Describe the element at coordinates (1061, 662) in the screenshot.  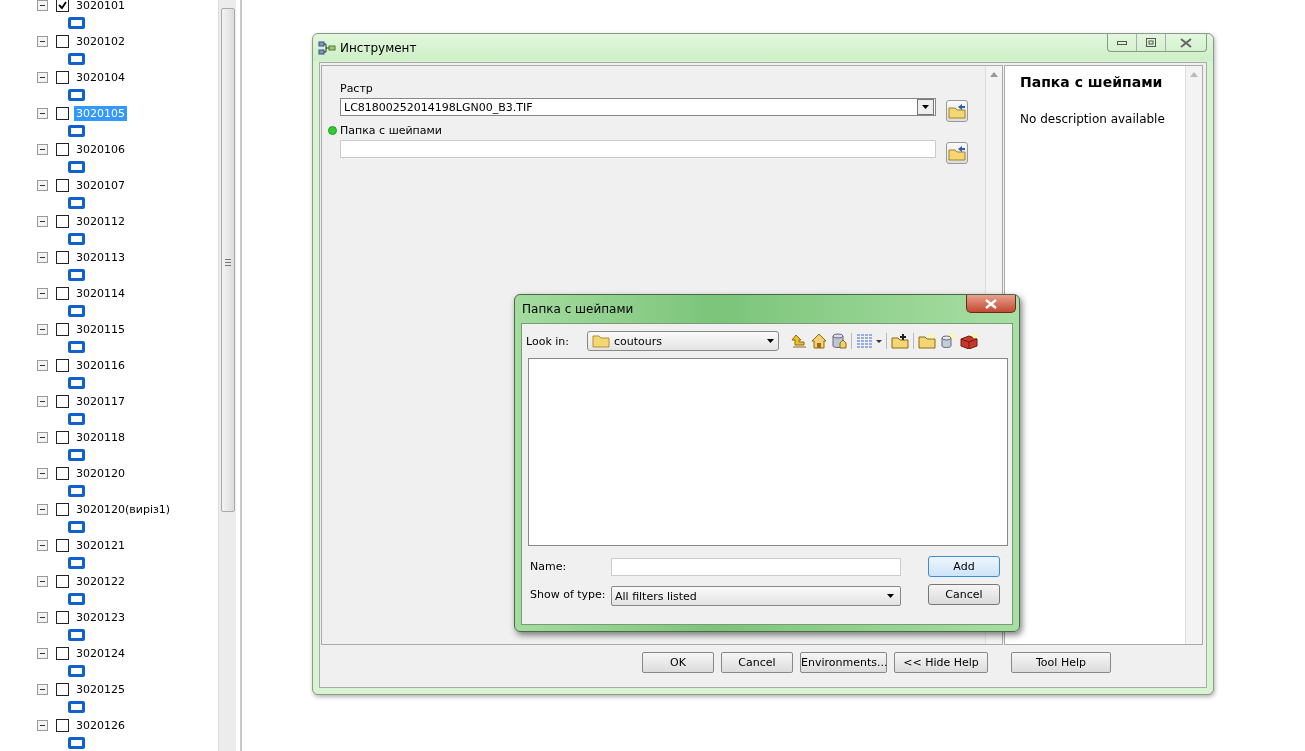
I see `dialog-button: Tool Help` at that location.